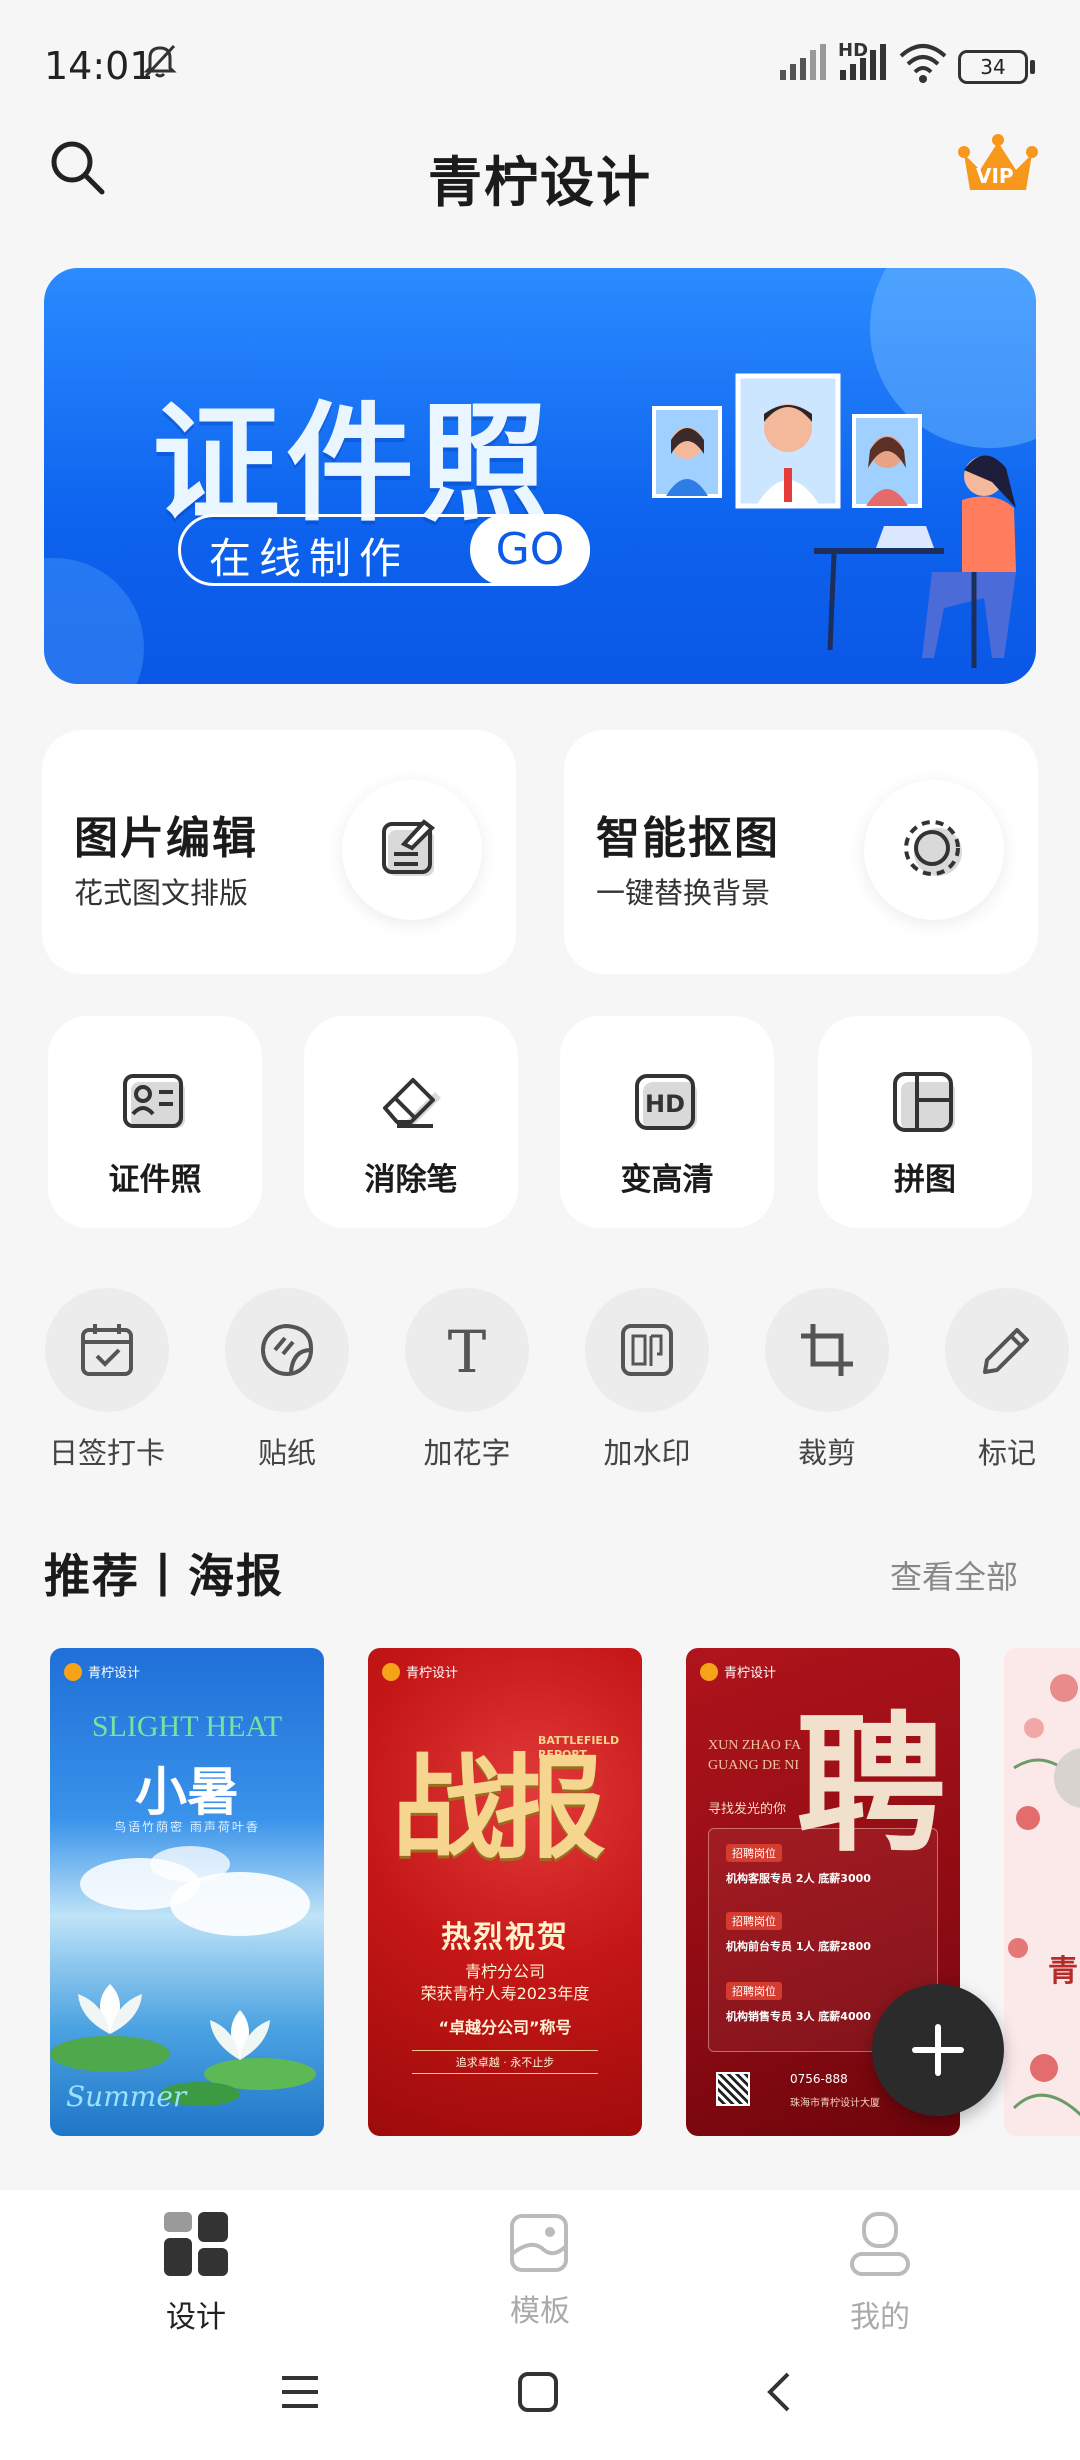 This screenshot has height=2460, width=1080. Describe the element at coordinates (540, 65) in the screenshot. I see `status-bar: 14:01 HD 34` at that location.